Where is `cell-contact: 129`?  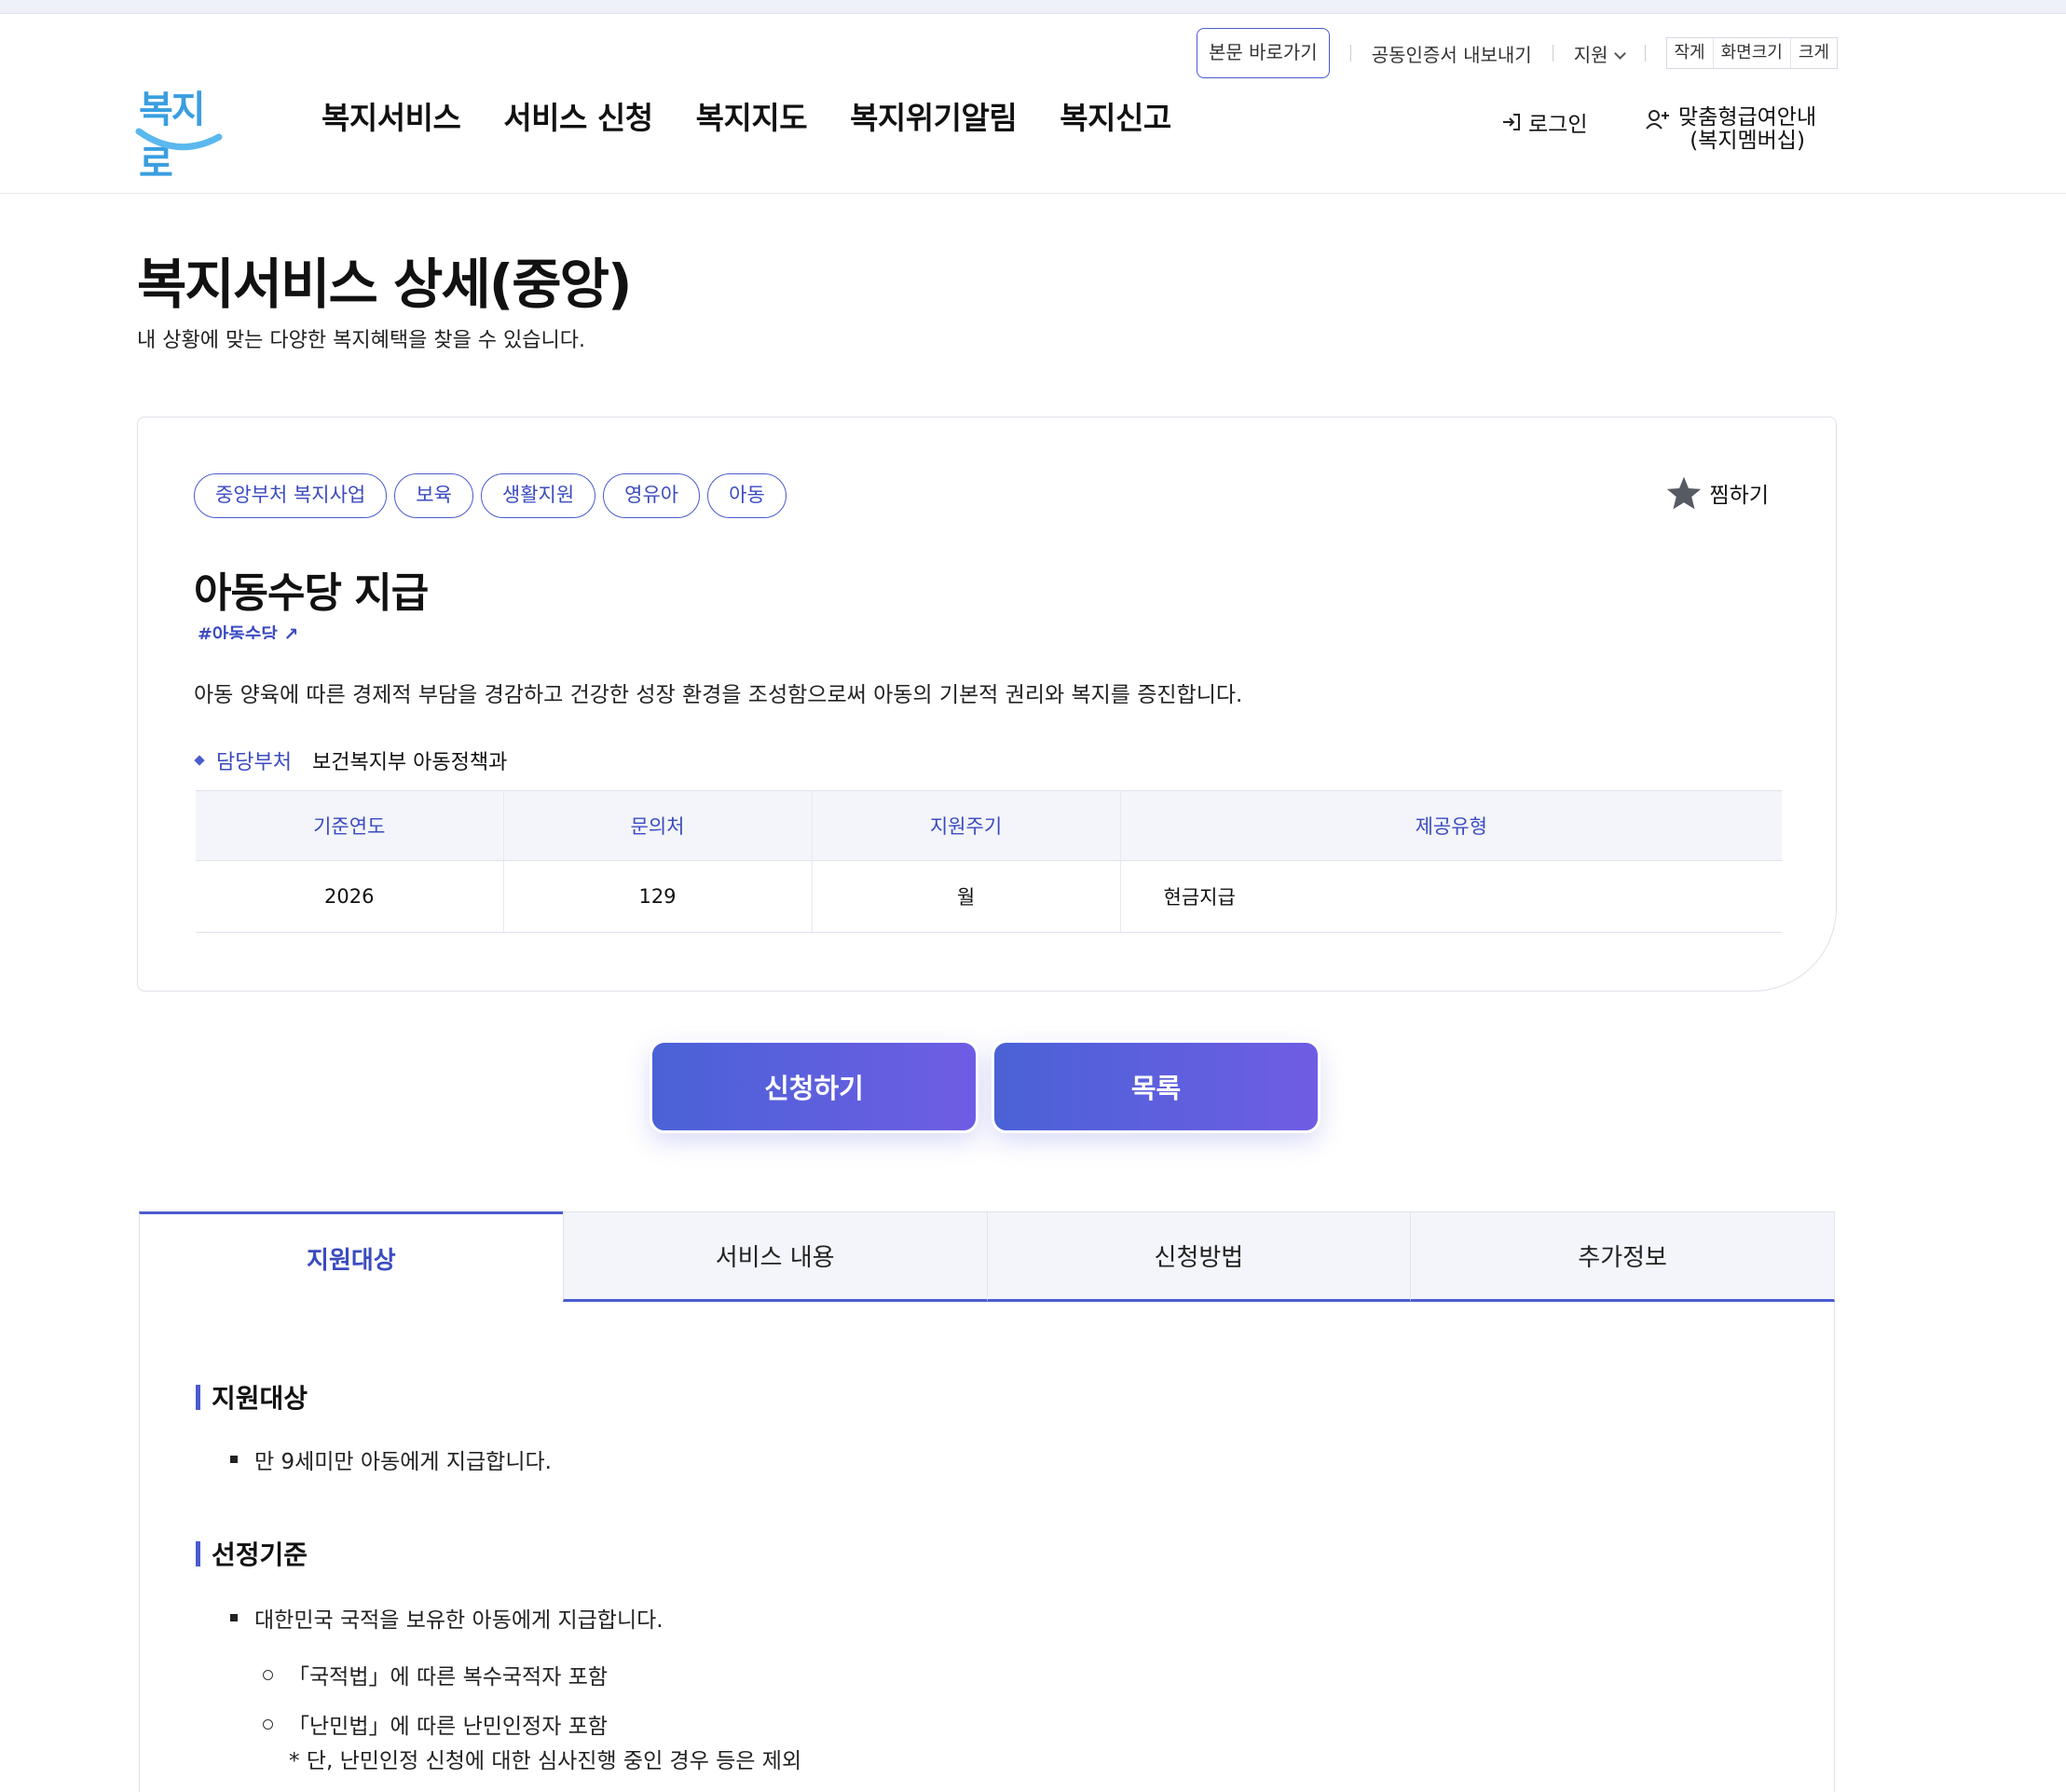 cell-contact: 129 is located at coordinates (657, 896).